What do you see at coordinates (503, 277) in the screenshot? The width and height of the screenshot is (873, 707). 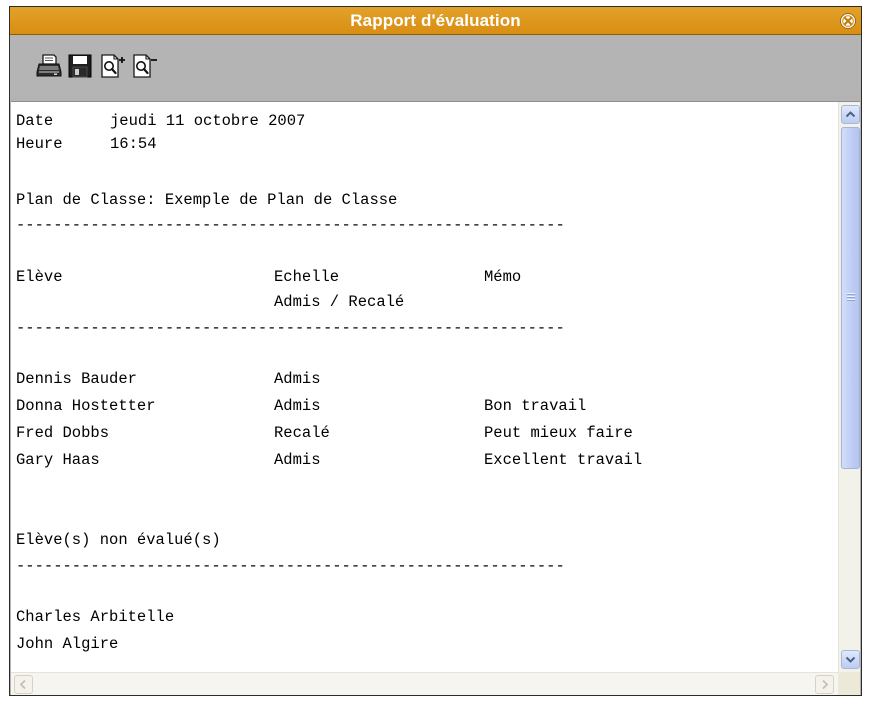 I see `column-header-memo: Mémo` at bounding box center [503, 277].